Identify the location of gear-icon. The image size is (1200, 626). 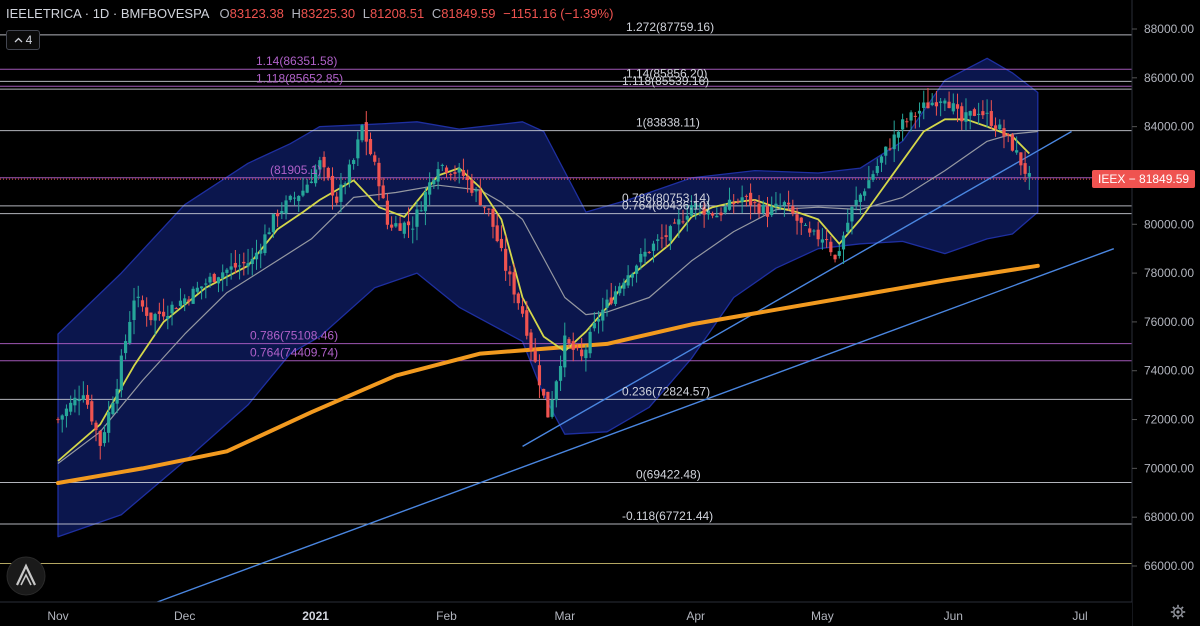
(1178, 612).